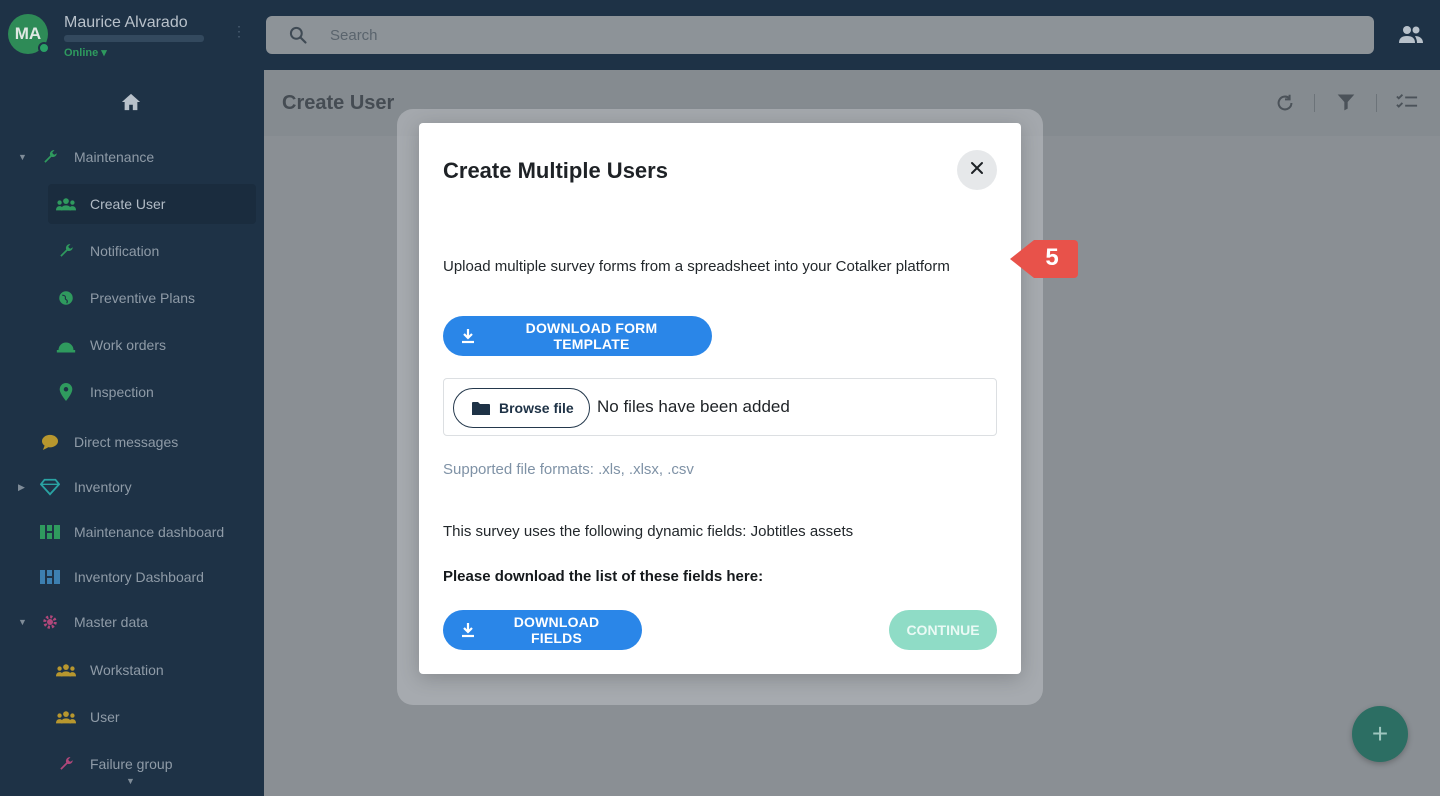 The image size is (1440, 796). I want to click on sidebar-item-label: Inspection, so click(122, 392).